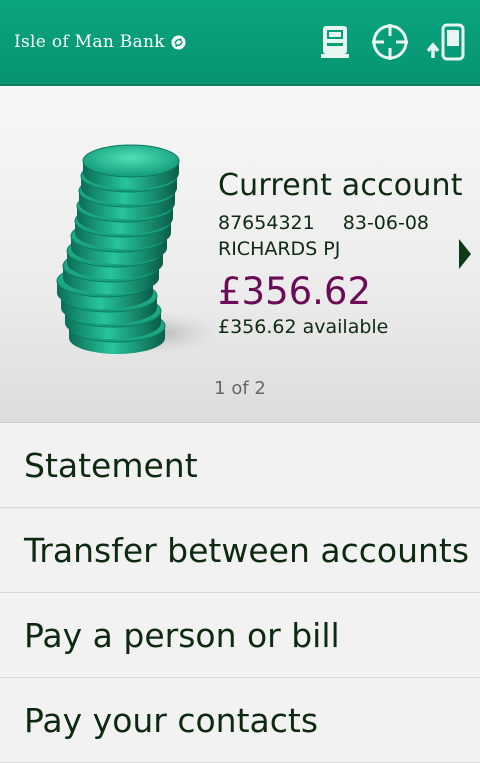  I want to click on pay-person-menu-item: Pay a person or bill, so click(240, 635).